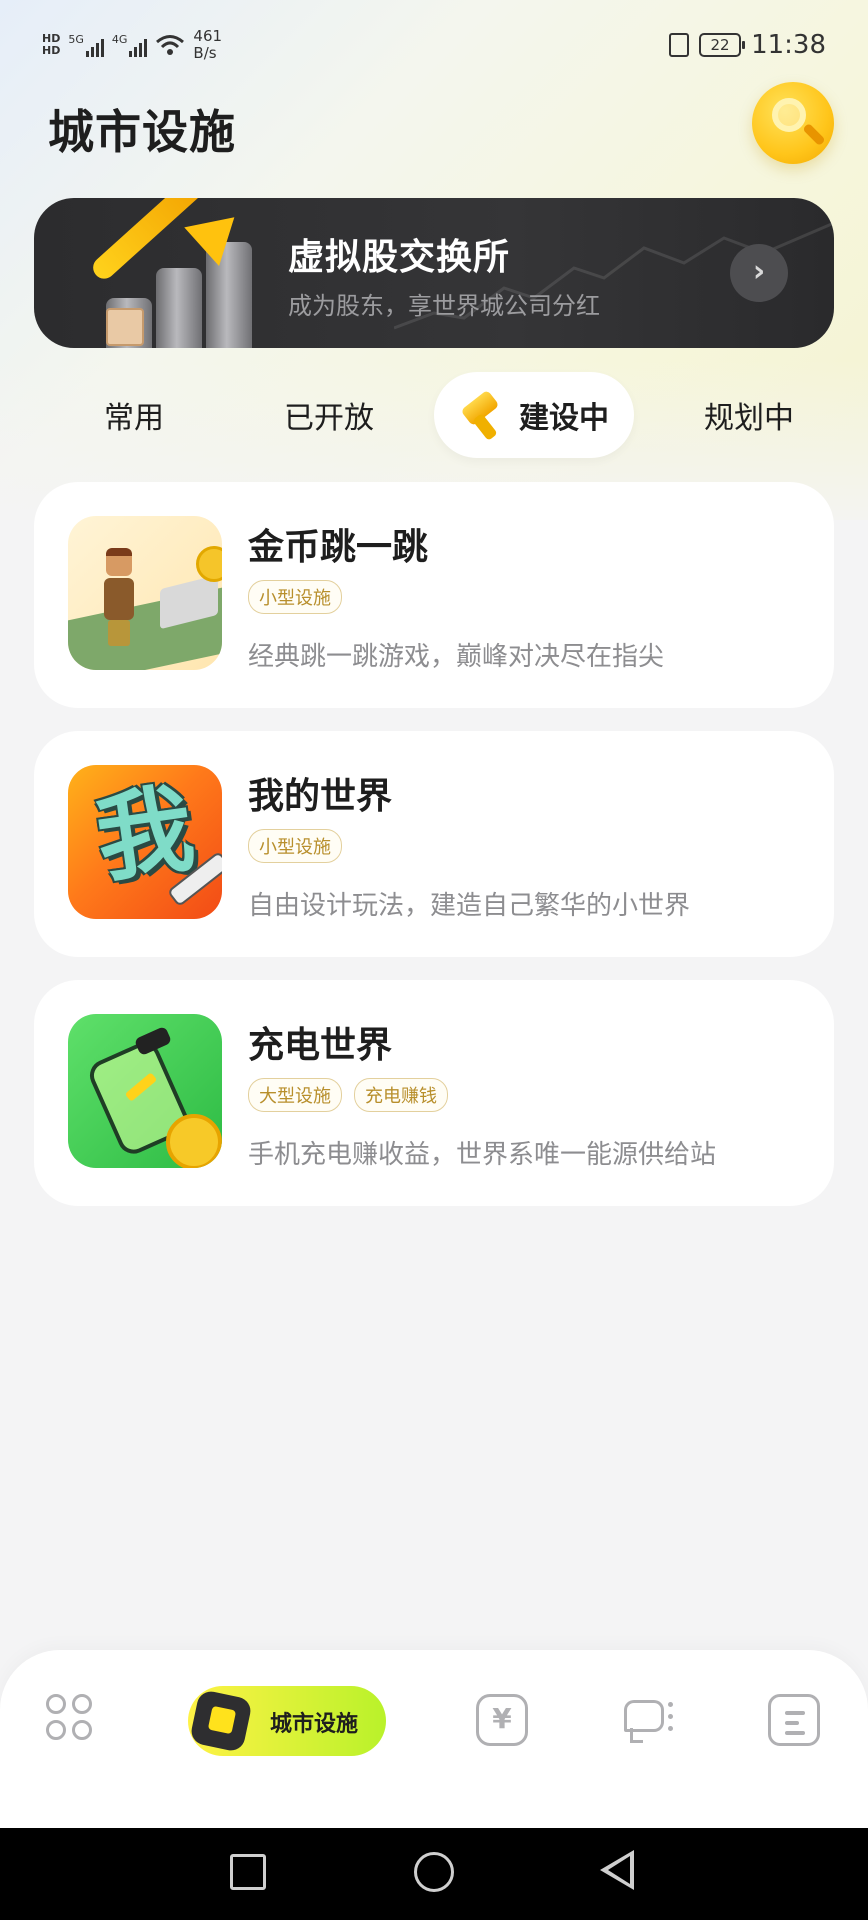  I want to click on tab-label: 规划中, so click(749, 418).